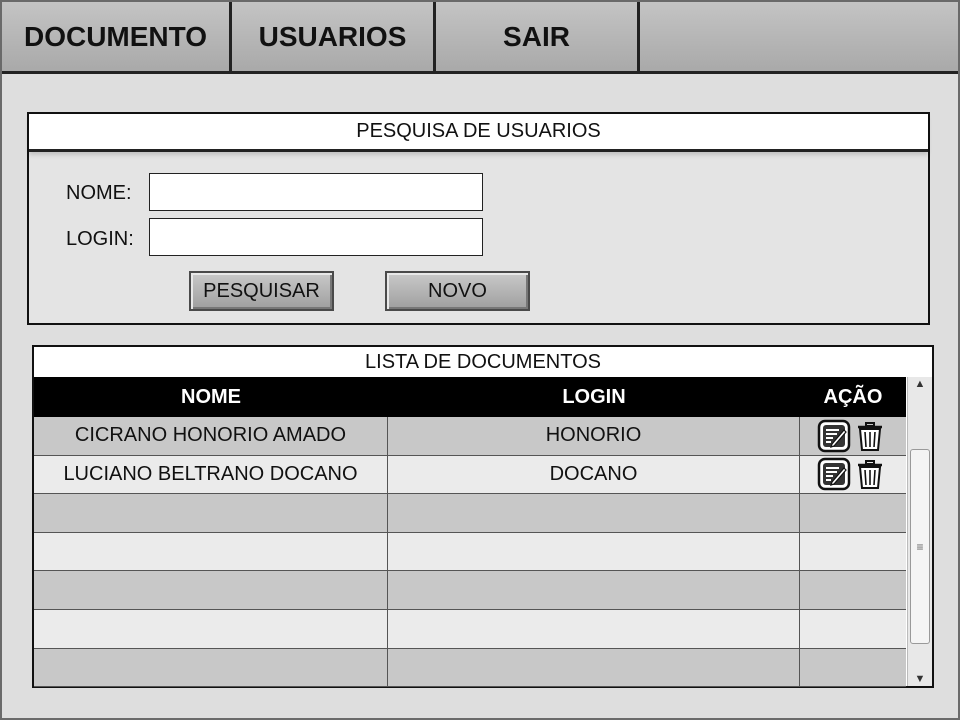 The image size is (960, 720). I want to click on menu-item-documento: DOCUMENTO, so click(117, 36).